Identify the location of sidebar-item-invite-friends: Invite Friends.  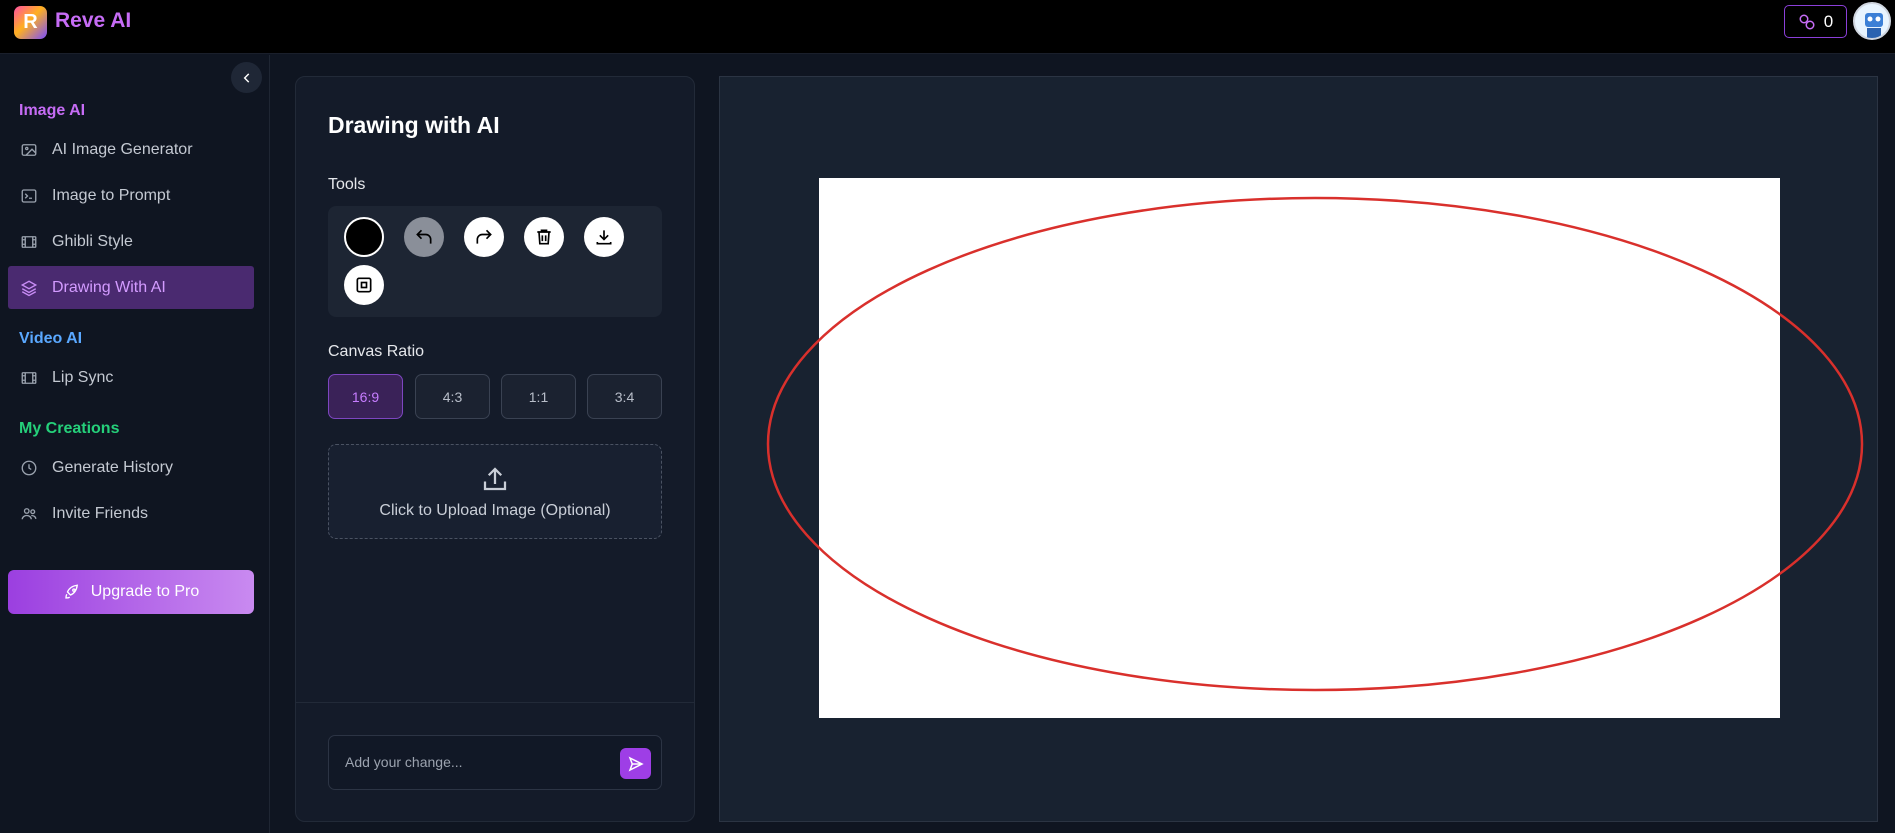
(131, 513).